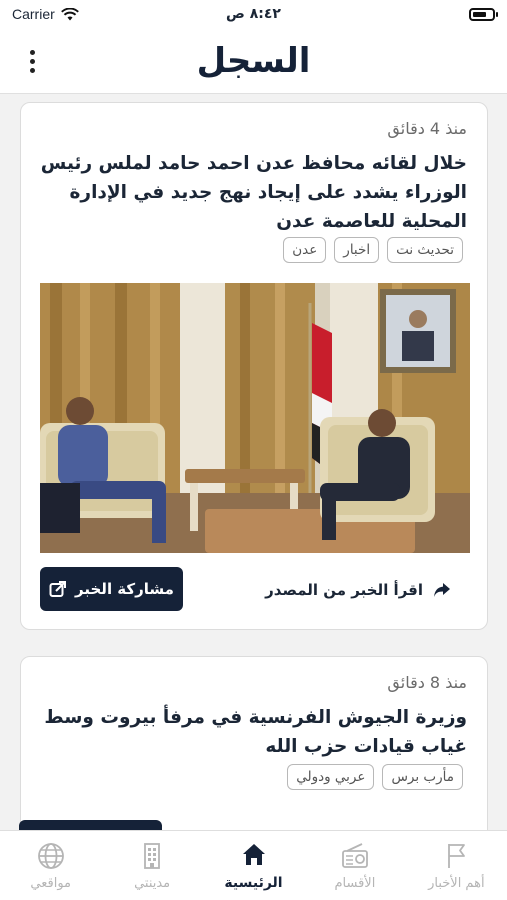 This screenshot has height=900, width=507. I want to click on carrier-label: Carrier, so click(33, 14).